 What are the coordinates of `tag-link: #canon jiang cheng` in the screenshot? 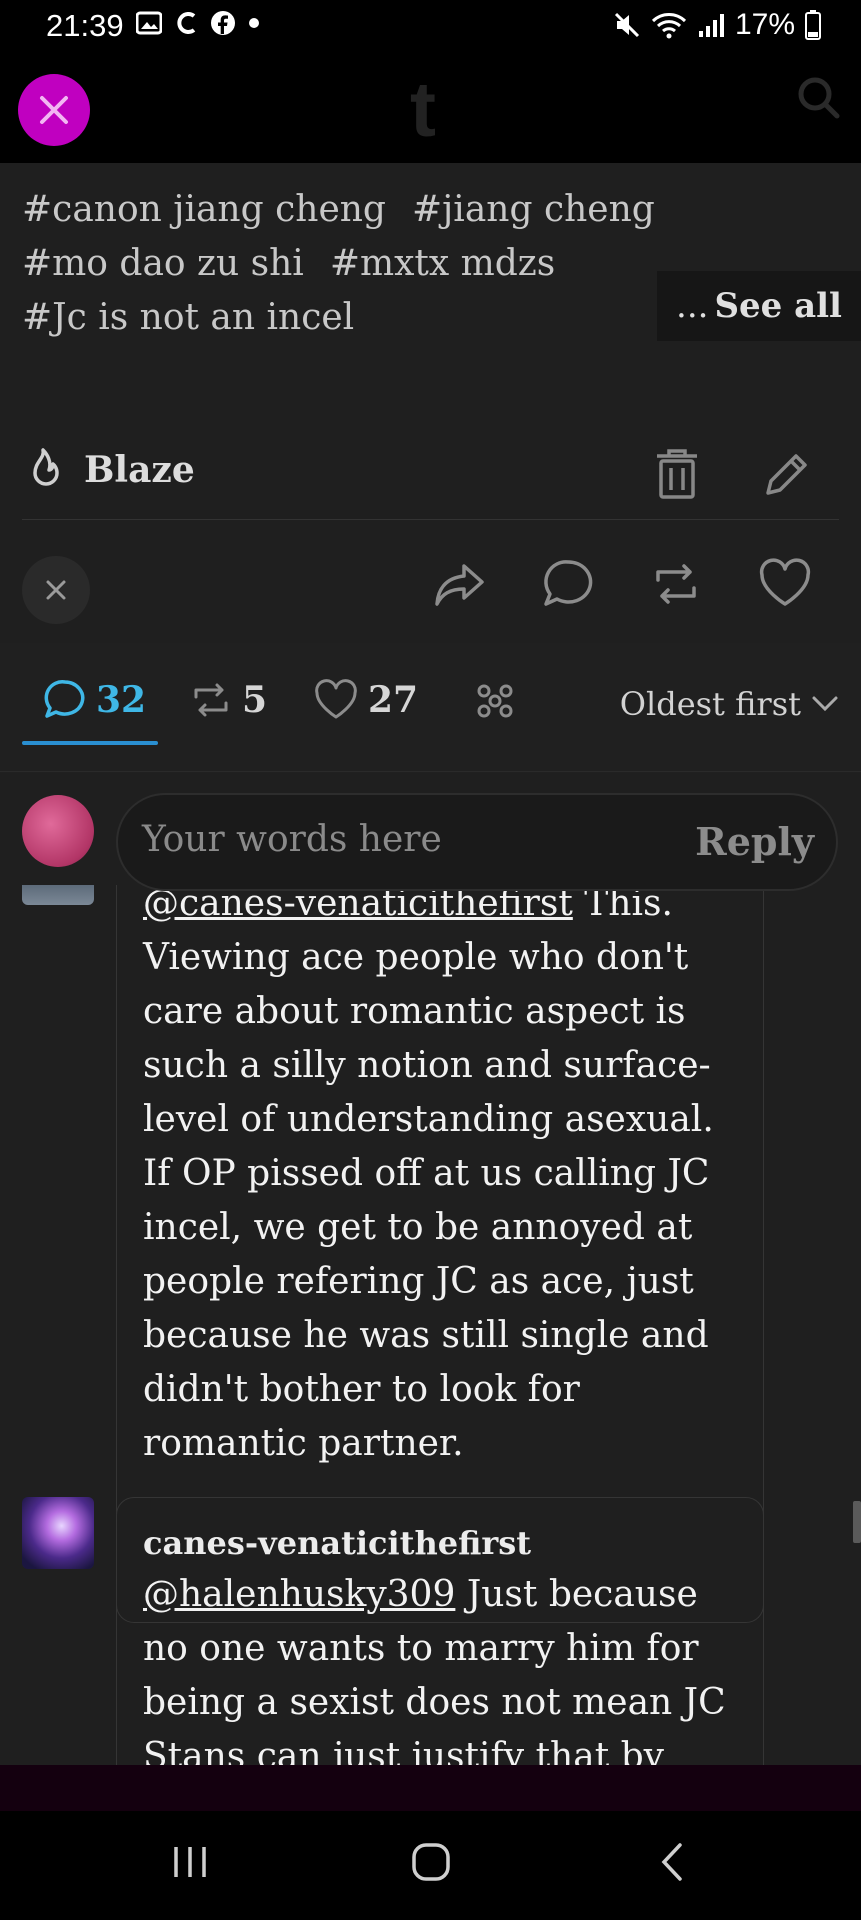 It's located at (204, 209).